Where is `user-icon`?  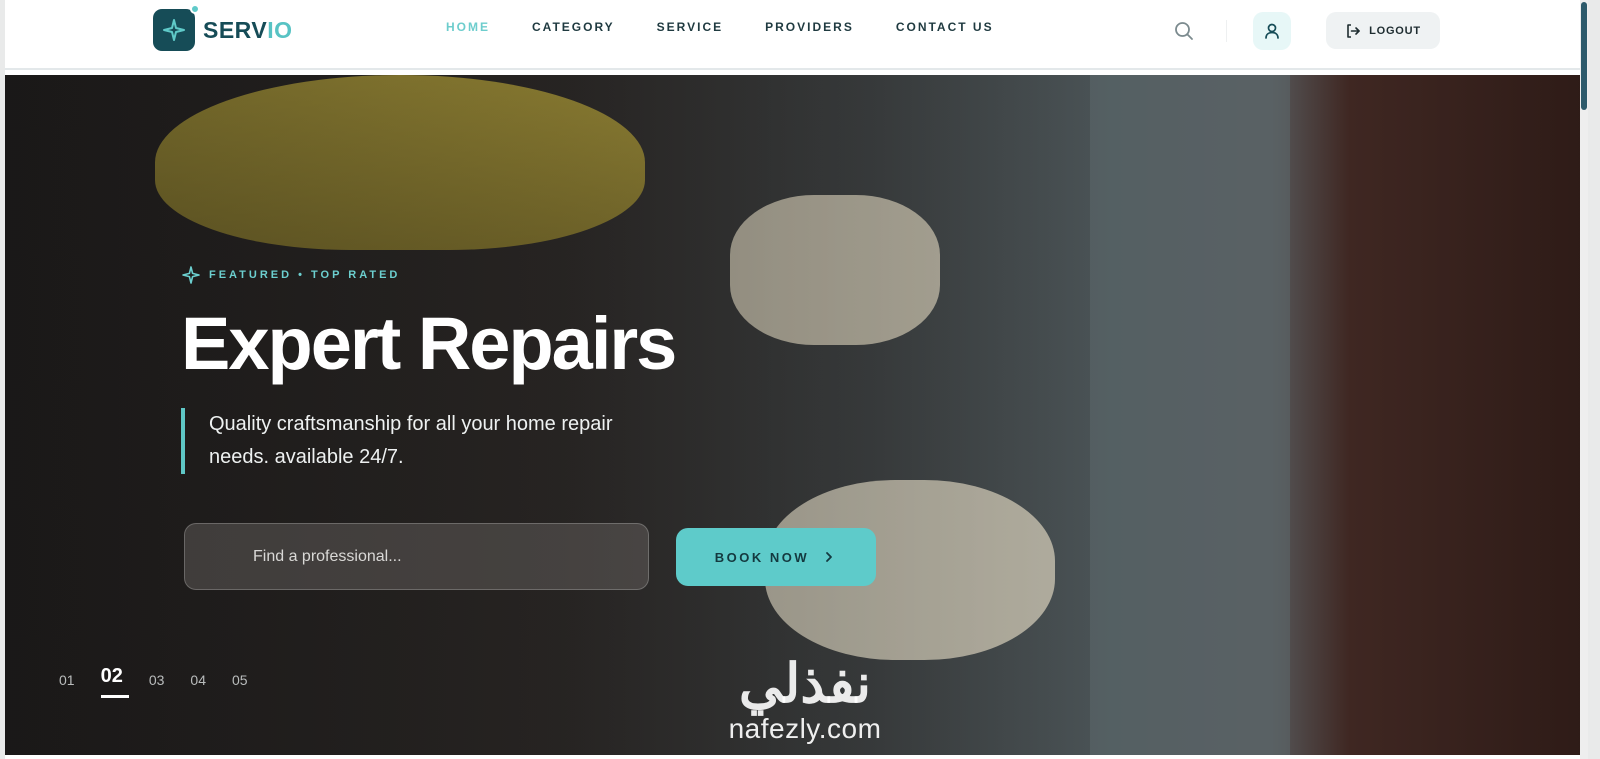
user-icon is located at coordinates (1272, 31).